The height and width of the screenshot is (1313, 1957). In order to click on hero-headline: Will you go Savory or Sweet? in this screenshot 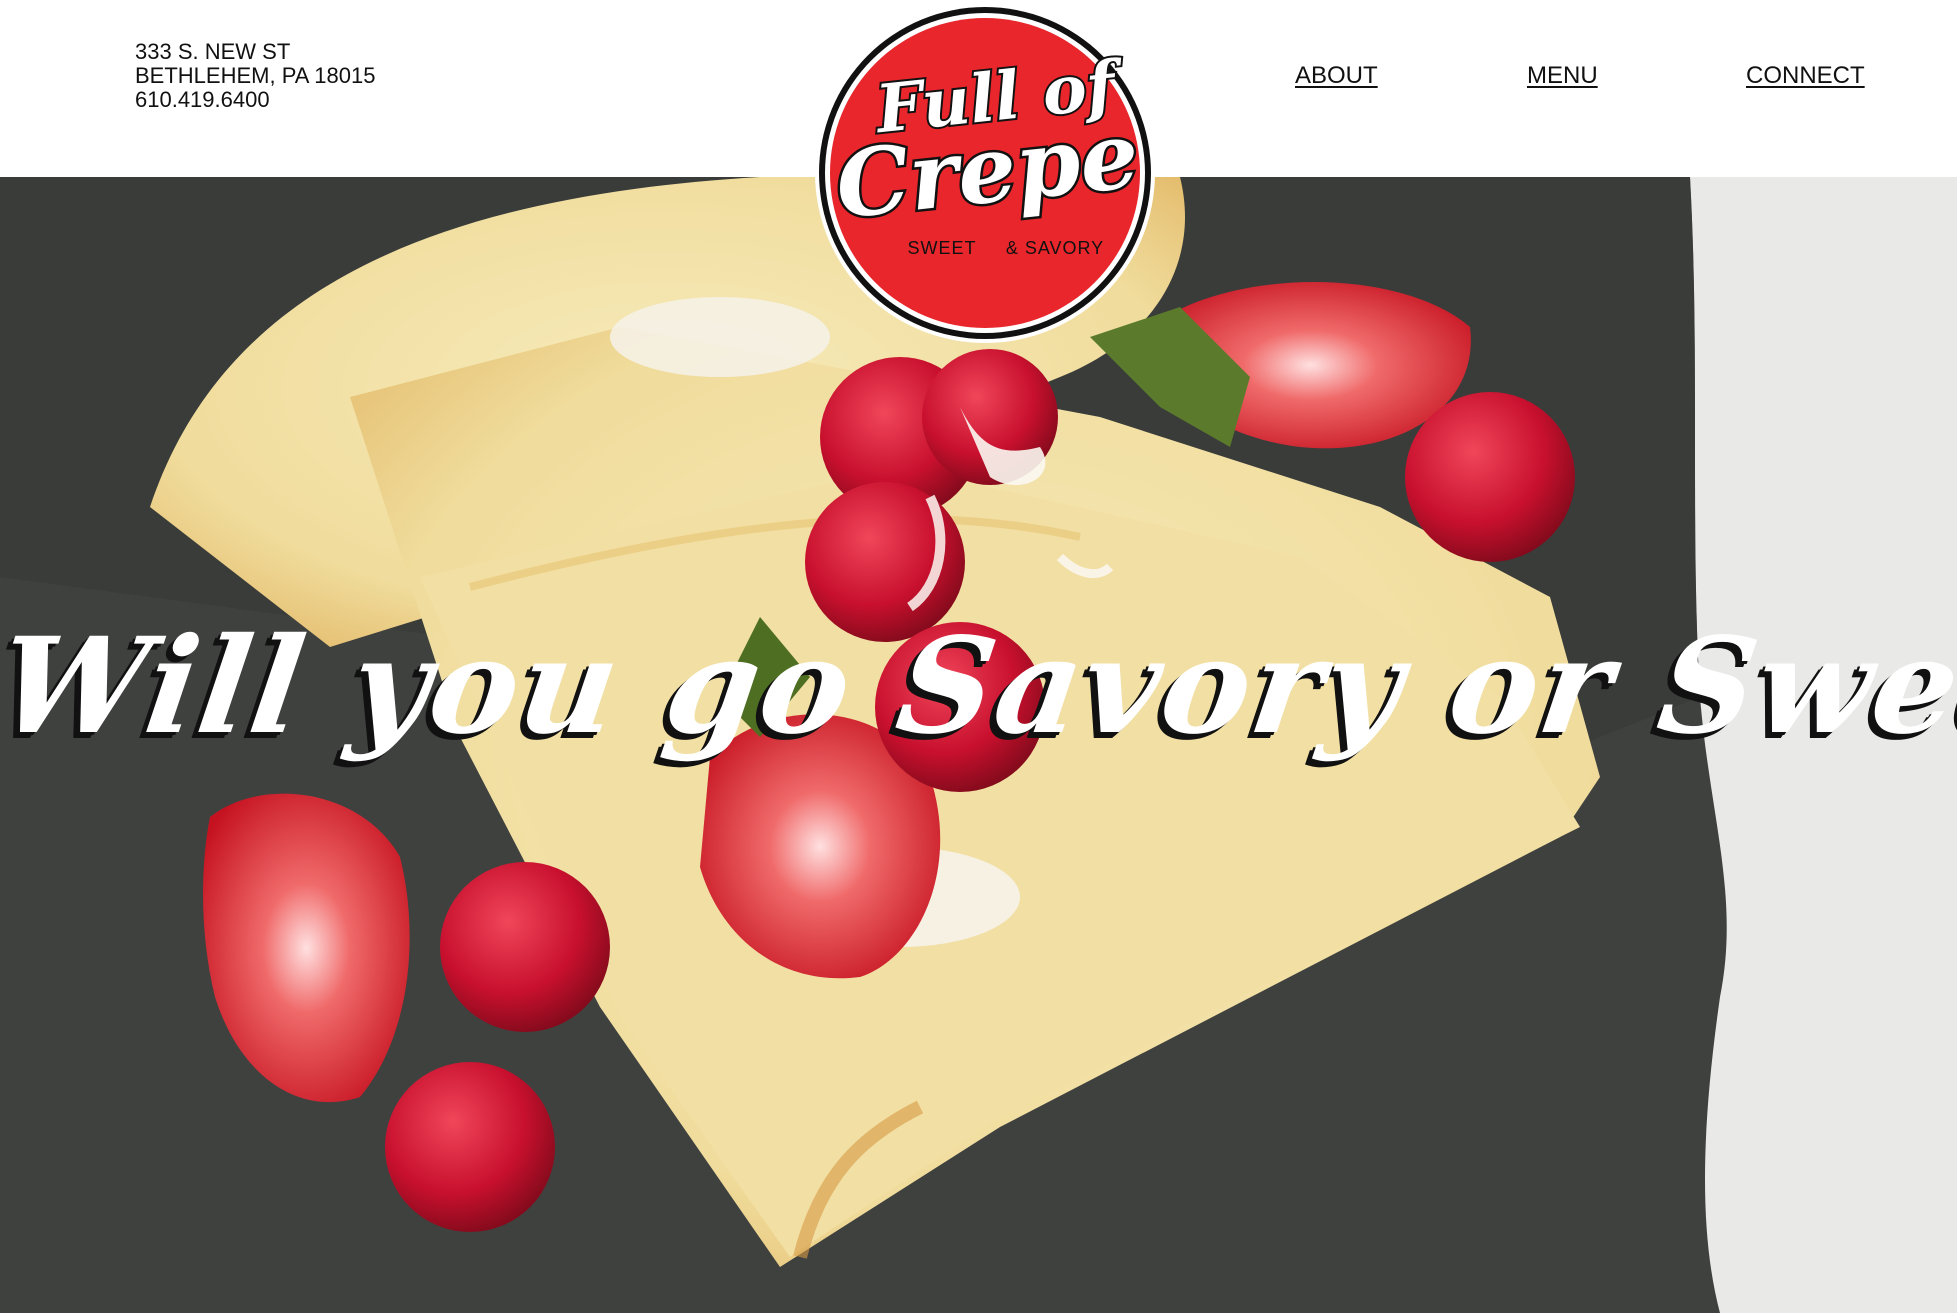, I will do `click(978, 686)`.